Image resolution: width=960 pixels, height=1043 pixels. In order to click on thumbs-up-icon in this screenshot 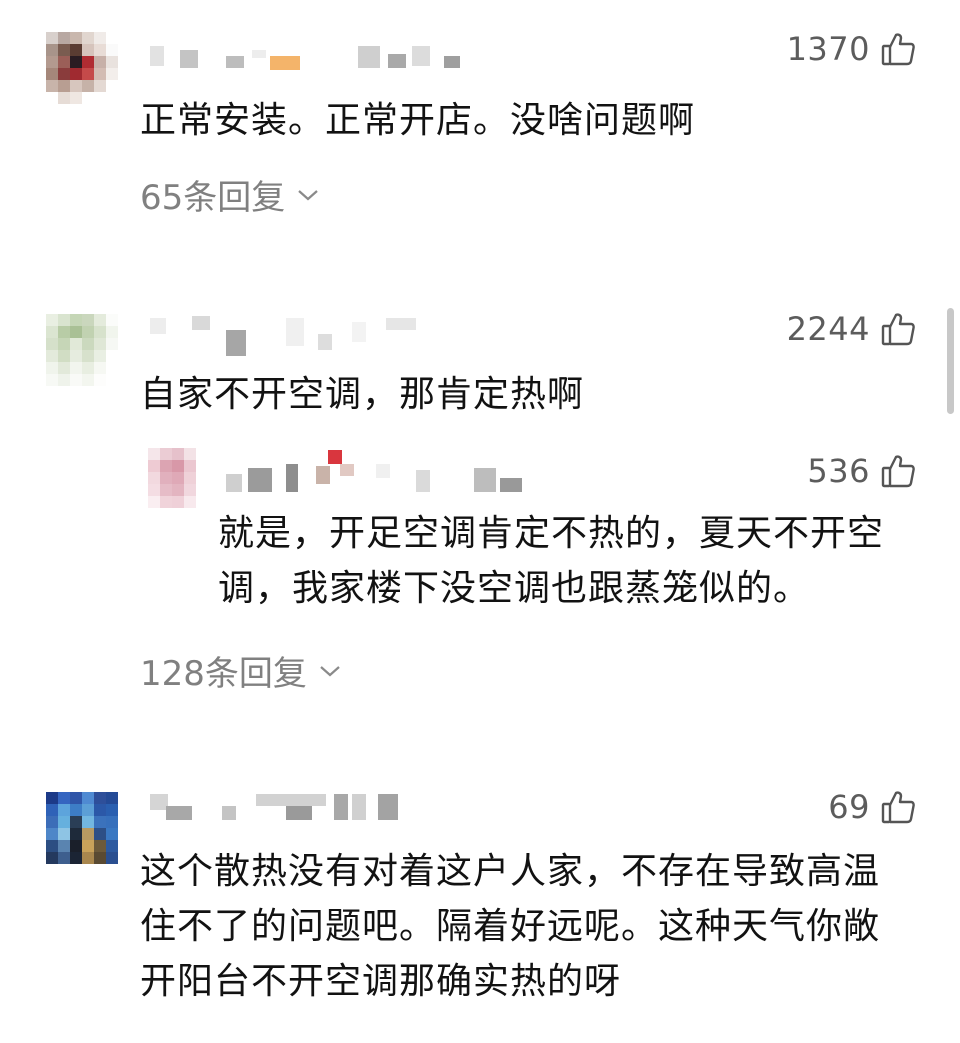, I will do `click(898, 807)`.